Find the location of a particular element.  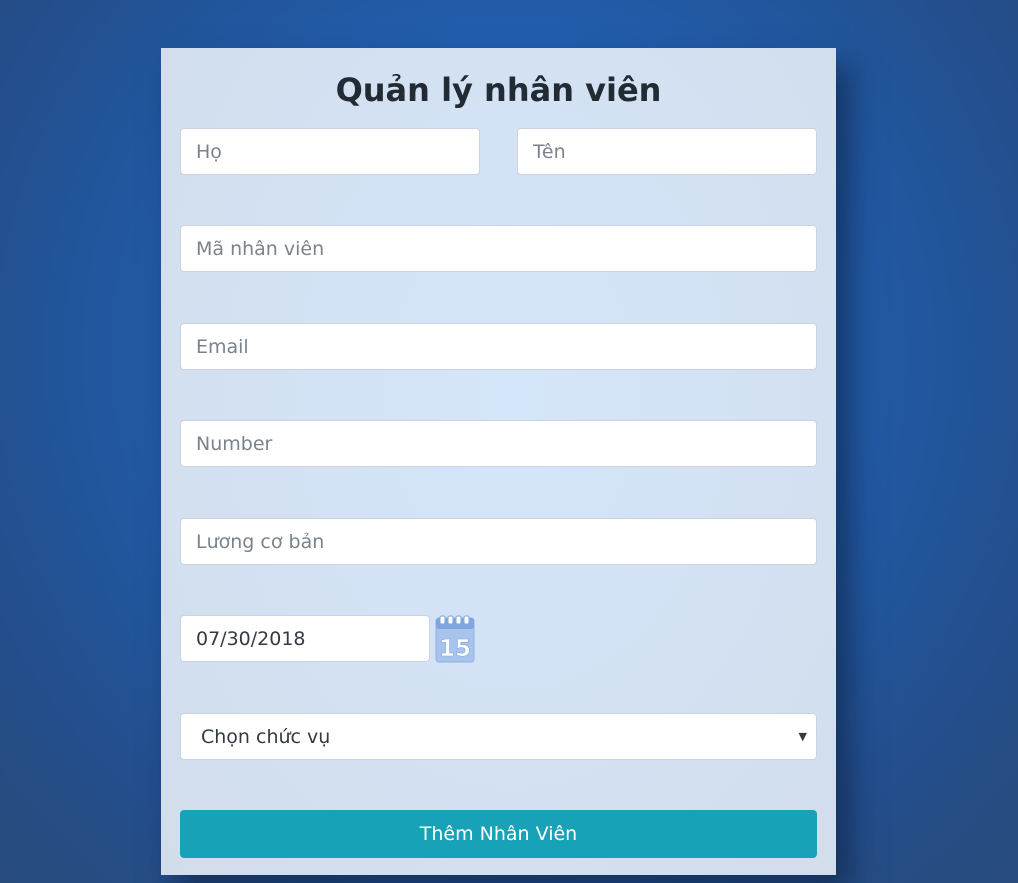

number-input is located at coordinates (498, 443).